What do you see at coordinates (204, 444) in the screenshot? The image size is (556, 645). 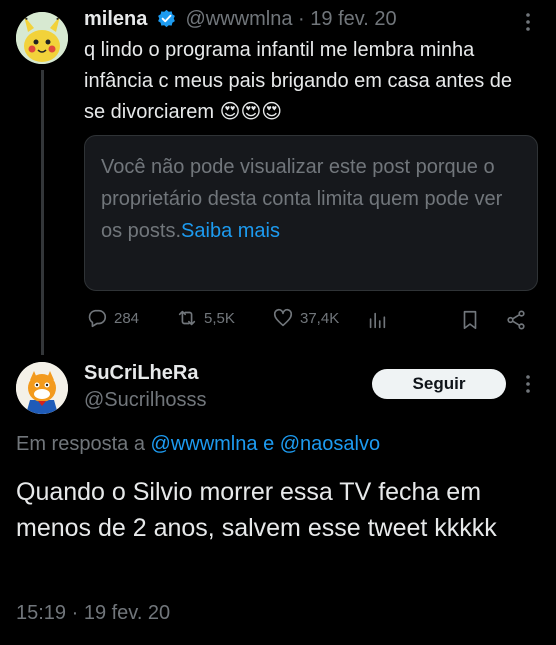 I see `reply-mention-1: @wwwmlna` at bounding box center [204, 444].